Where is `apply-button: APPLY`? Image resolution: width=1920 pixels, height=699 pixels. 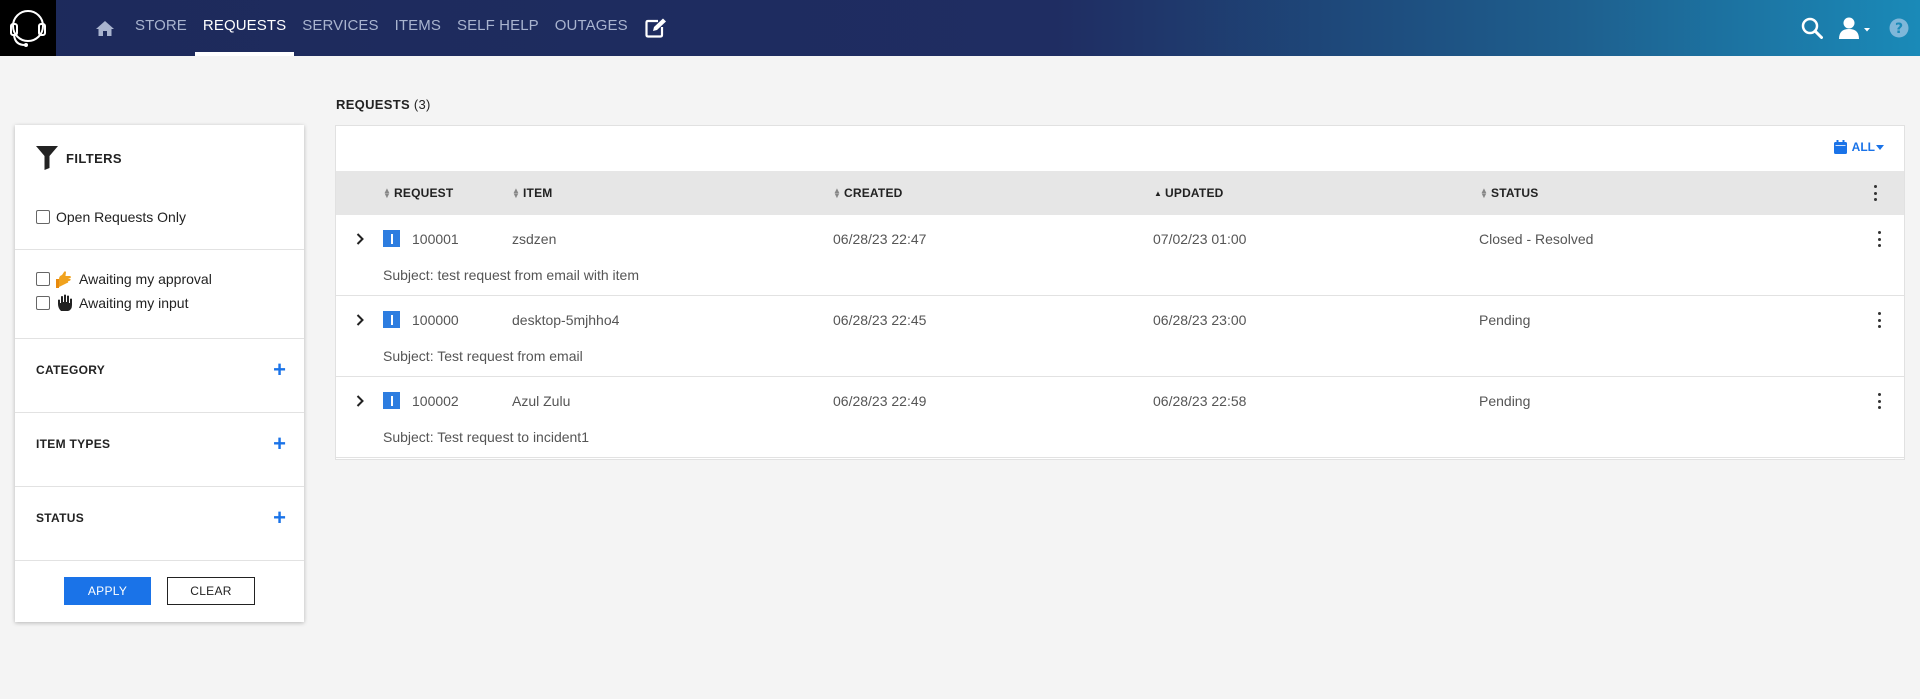 apply-button: APPLY is located at coordinates (107, 591).